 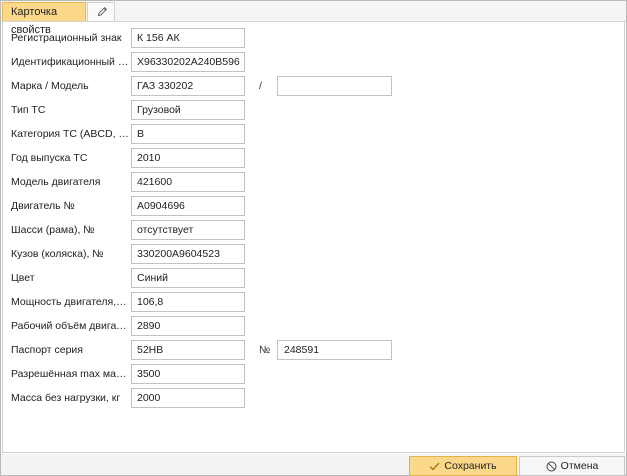 I want to click on body-number-field: 330200A9604523, so click(x=188, y=254).